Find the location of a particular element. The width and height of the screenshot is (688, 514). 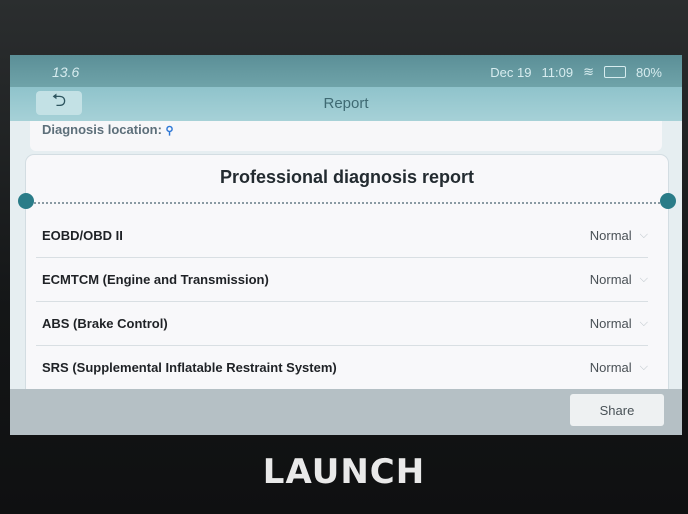

report-row: EOBD/OBD II Normal ⌵ is located at coordinates (342, 235).